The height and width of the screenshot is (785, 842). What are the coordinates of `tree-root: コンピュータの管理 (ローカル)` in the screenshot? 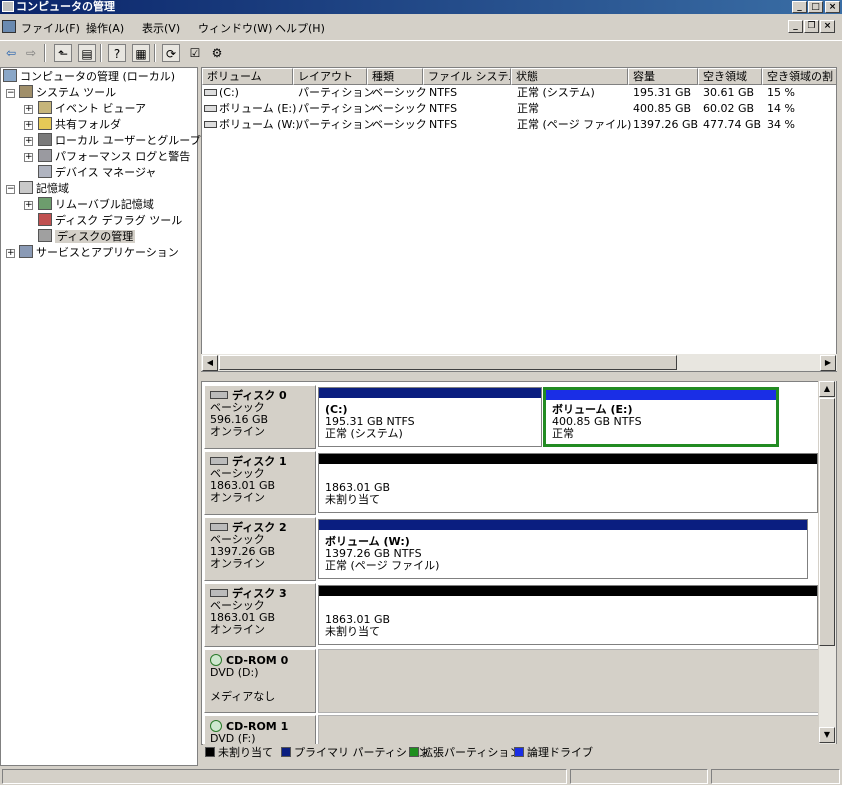 It's located at (89, 77).